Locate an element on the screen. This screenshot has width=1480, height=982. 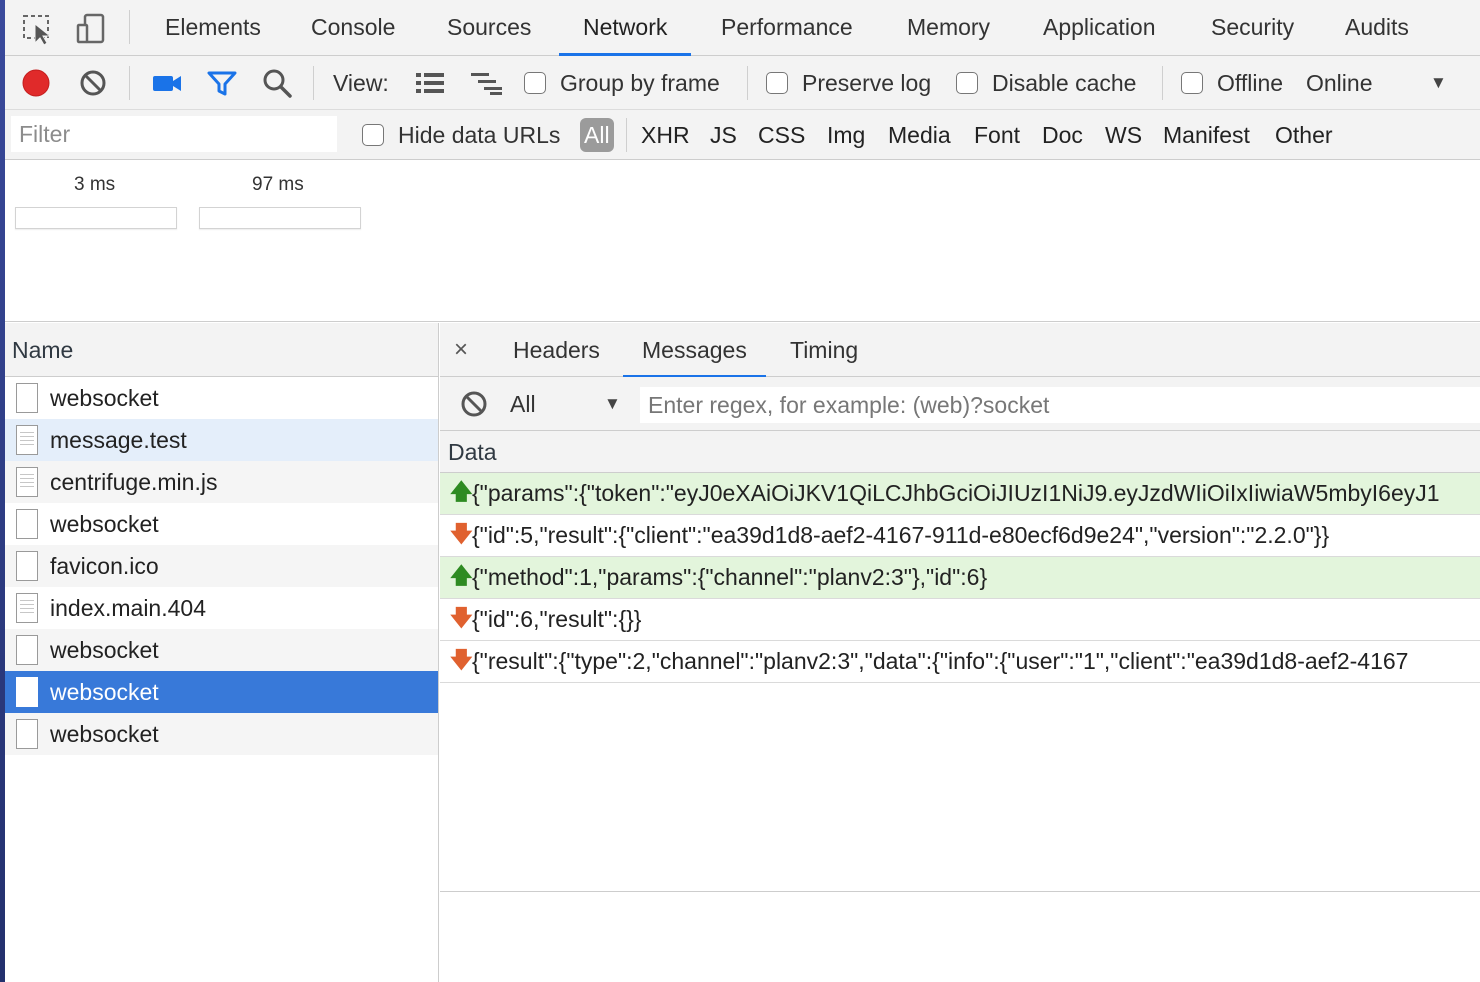
filter-separator is located at coordinates (626, 135).